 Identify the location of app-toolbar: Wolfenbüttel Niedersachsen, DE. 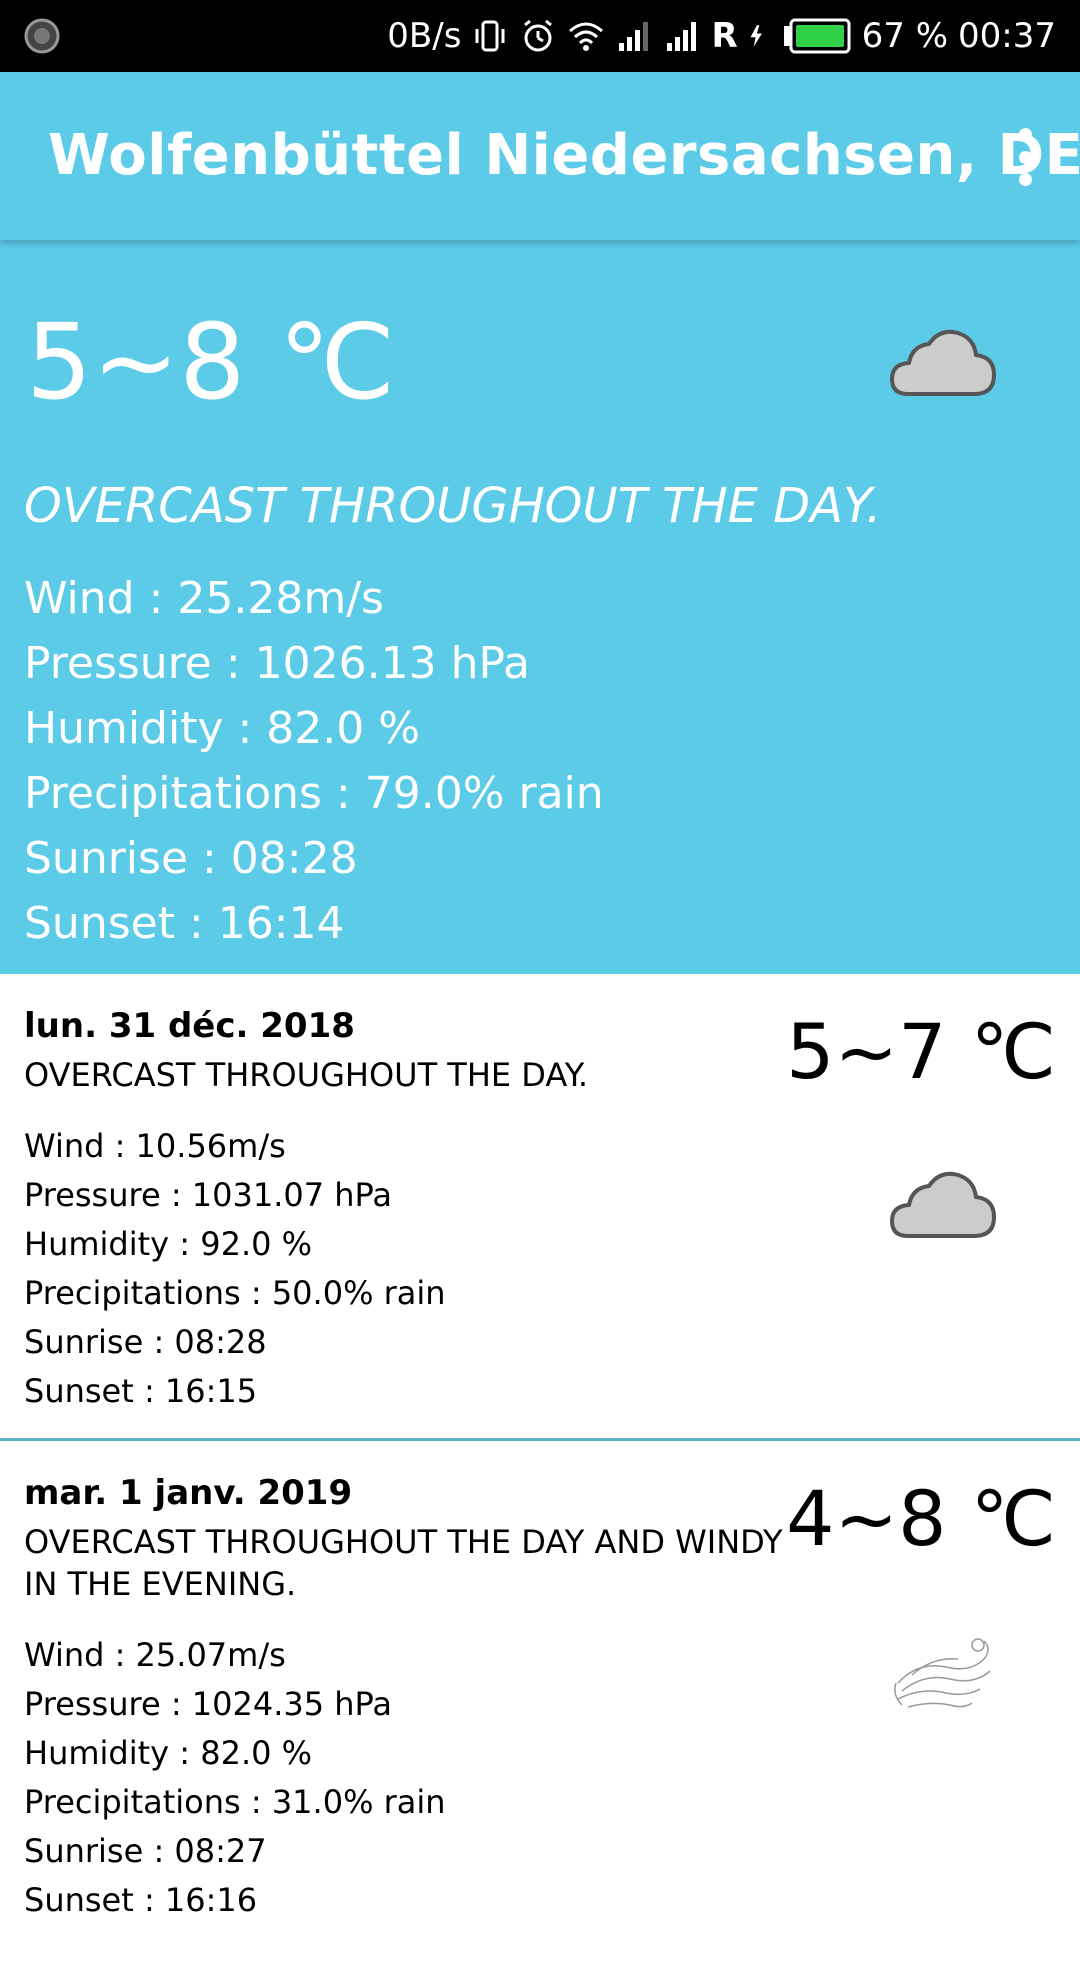
(540, 156).